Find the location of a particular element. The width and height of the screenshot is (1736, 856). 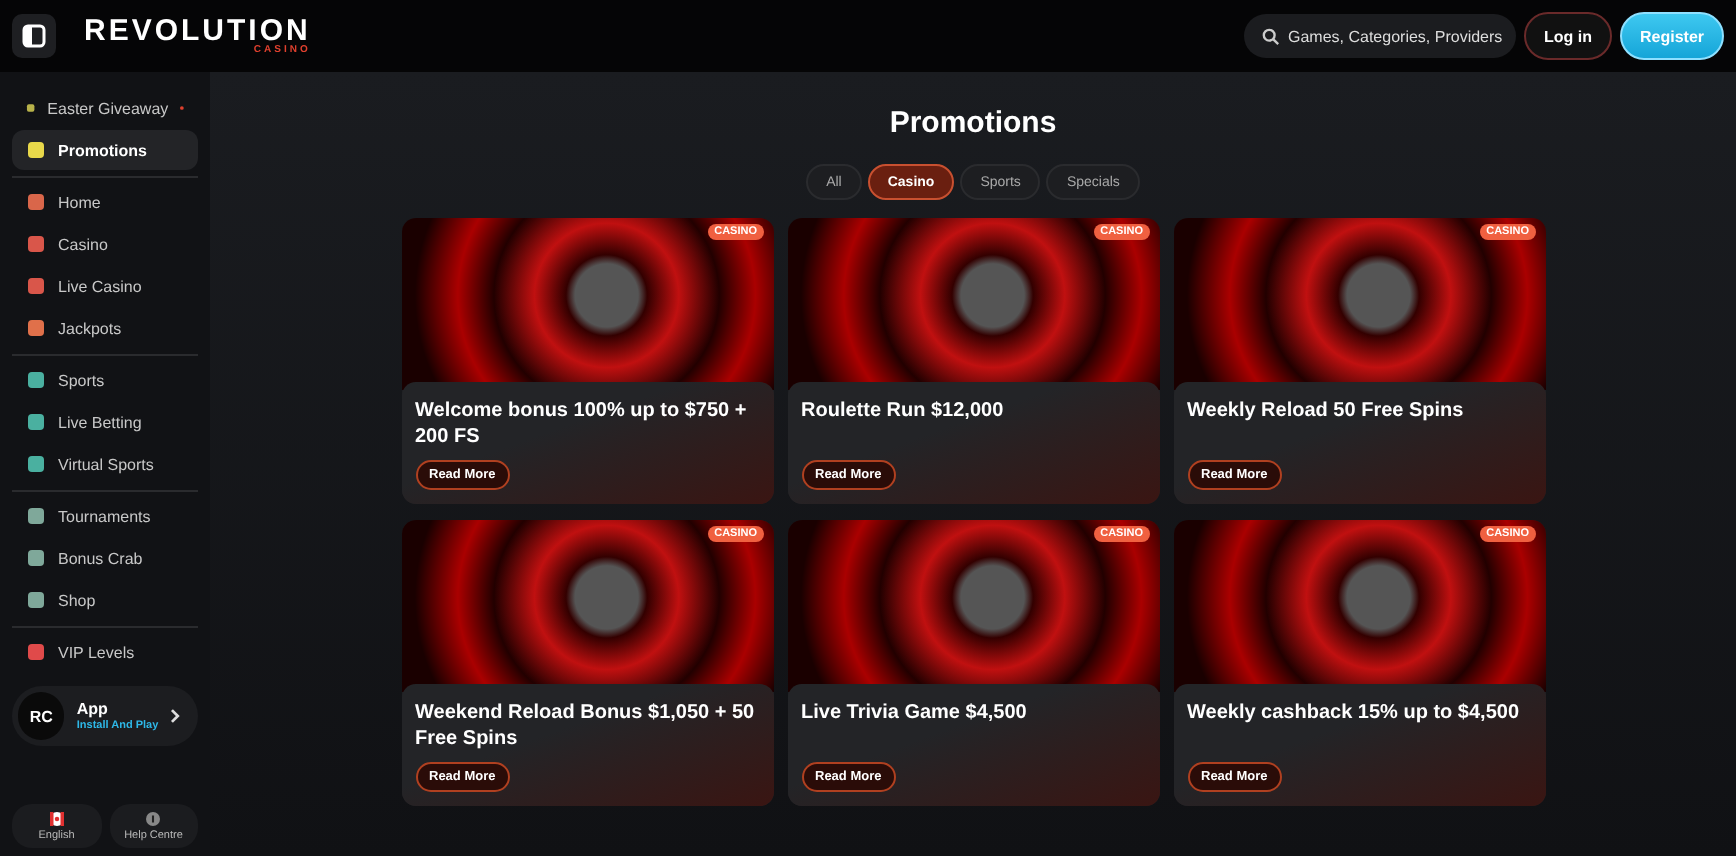

page-title: Promotions is located at coordinates (973, 123).